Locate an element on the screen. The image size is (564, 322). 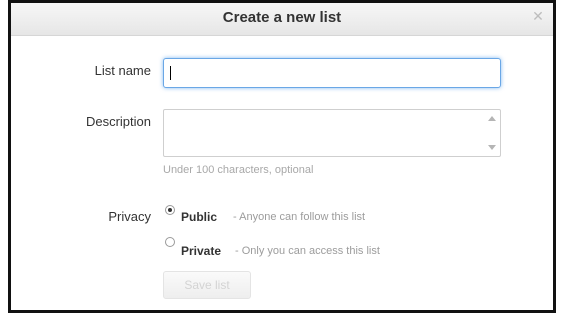
dialog-titlebar: Create a new list ✕ is located at coordinates (282, 18).